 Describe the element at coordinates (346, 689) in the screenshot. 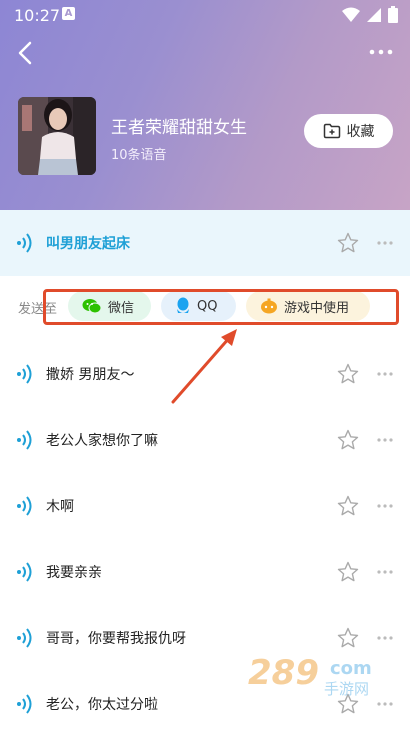

I see `watermark-sub: 手游网` at that location.